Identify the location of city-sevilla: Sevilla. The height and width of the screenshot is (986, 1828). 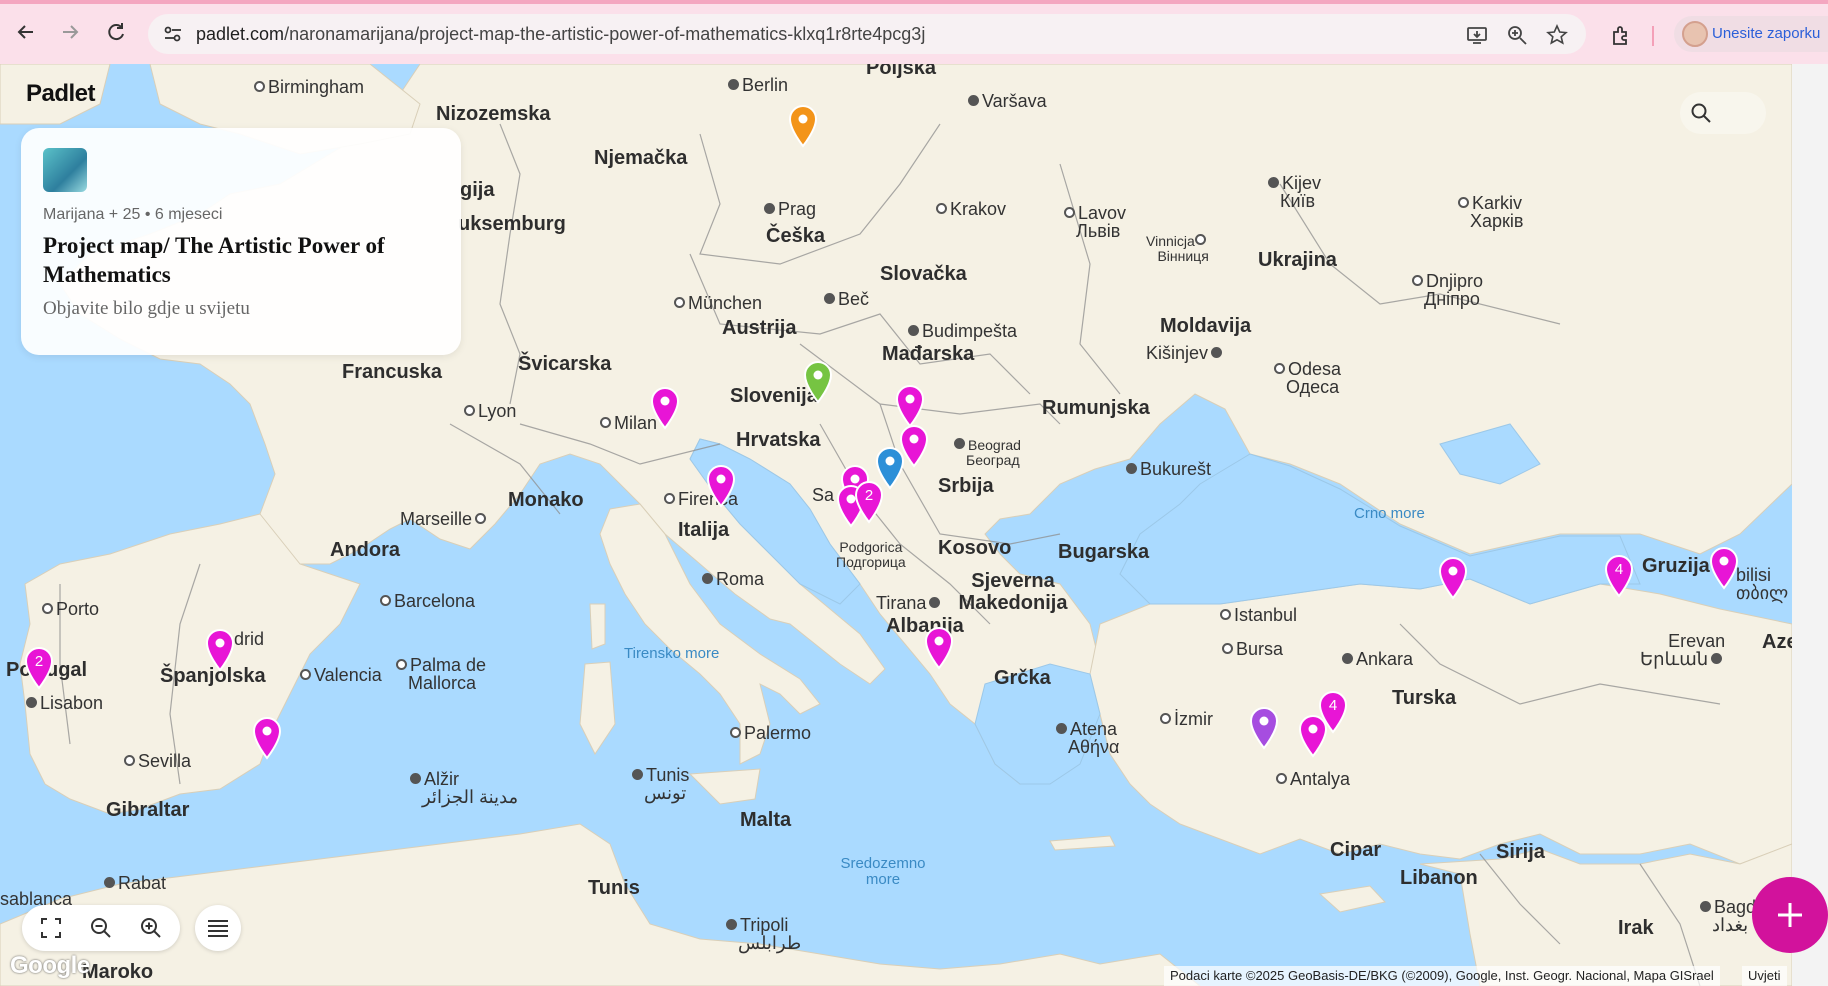
(157, 761).